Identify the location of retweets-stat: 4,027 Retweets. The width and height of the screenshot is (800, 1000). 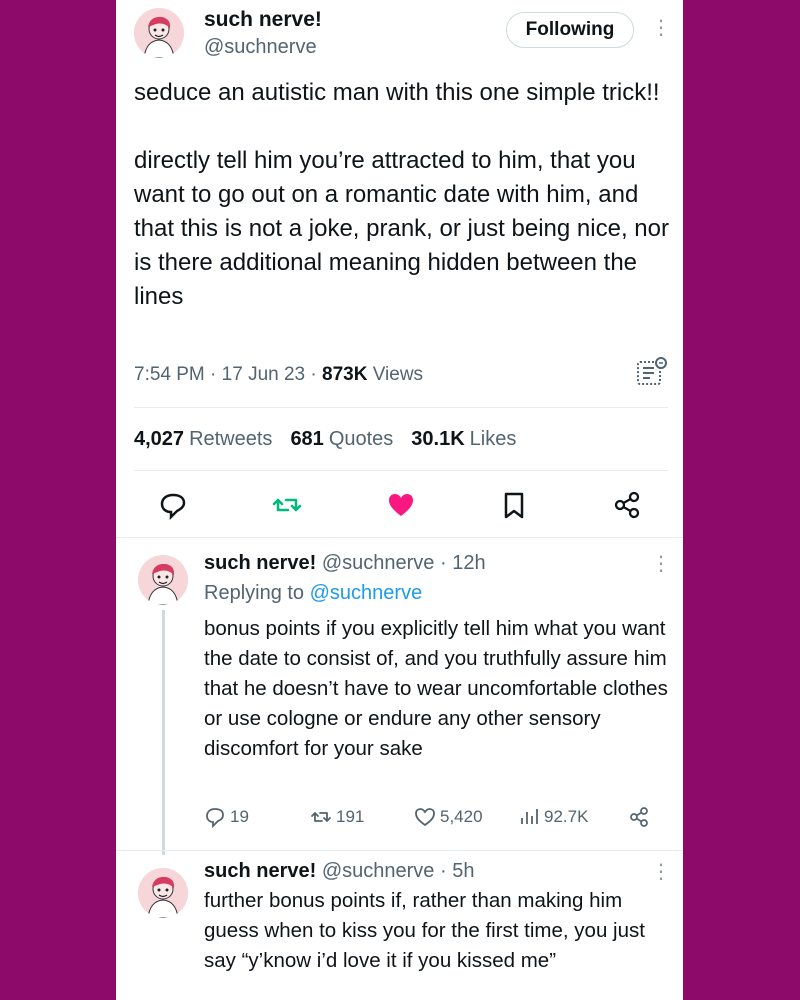
(203, 439).